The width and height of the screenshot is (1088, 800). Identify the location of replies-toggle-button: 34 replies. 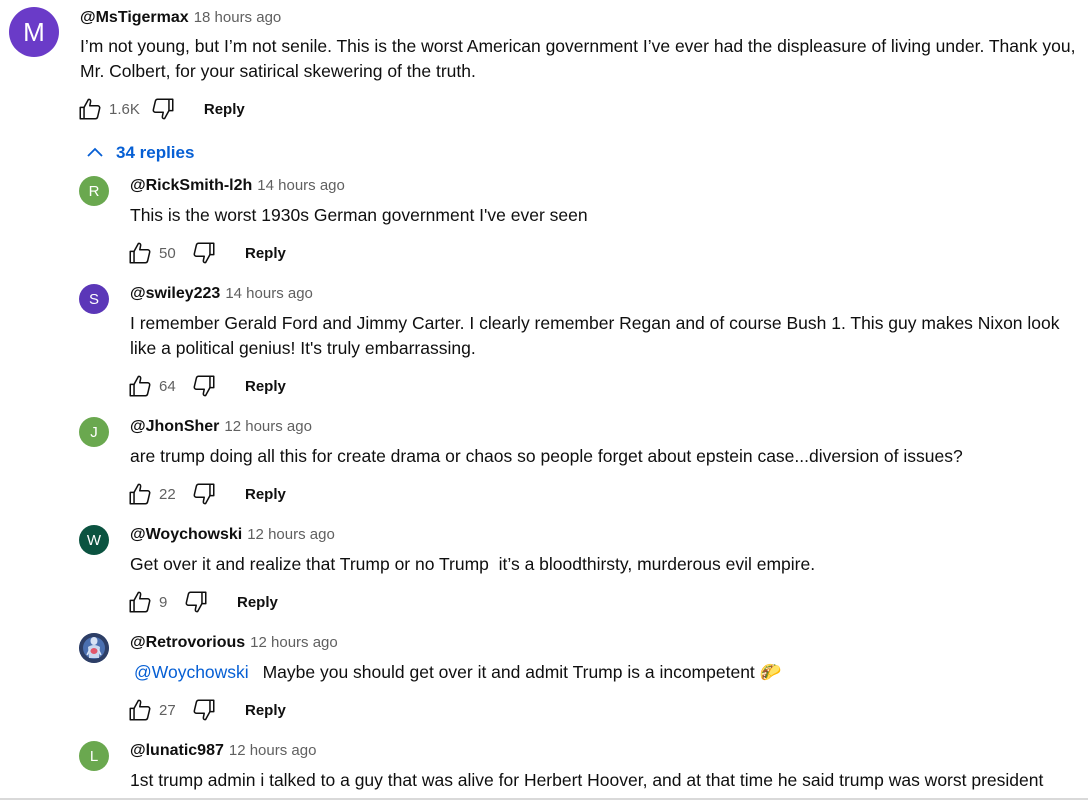
(140, 153).